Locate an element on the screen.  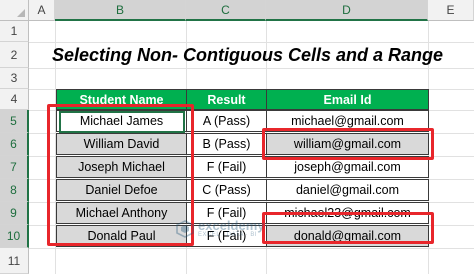
row-header-7: 7 is located at coordinates (14, 167).